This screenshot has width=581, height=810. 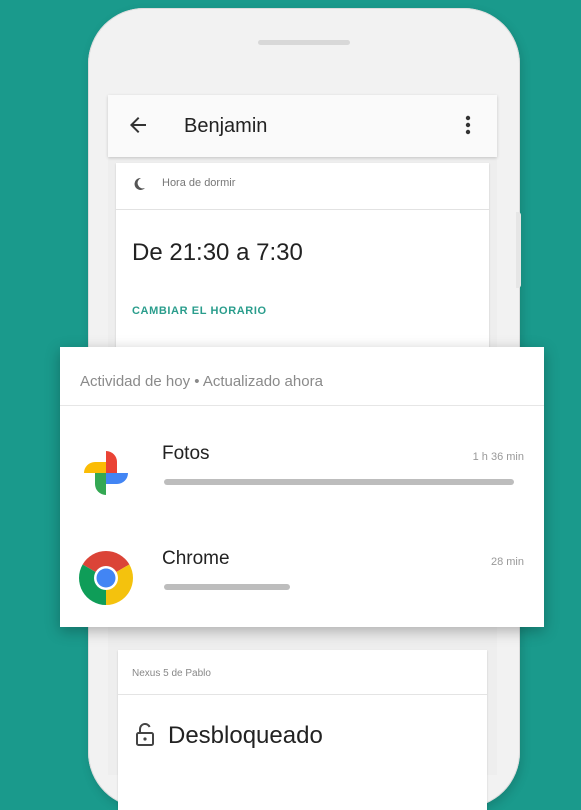 I want to click on activity-title: Actividad de hoy • Actualizado ahora, so click(x=201, y=381).